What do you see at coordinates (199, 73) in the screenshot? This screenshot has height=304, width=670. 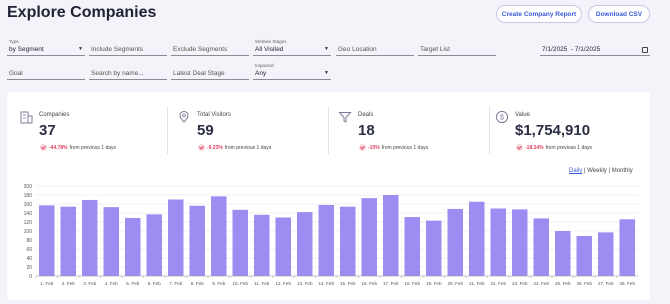 I see `latest-deal-stage-placeholder: Latest Deal Stage` at bounding box center [199, 73].